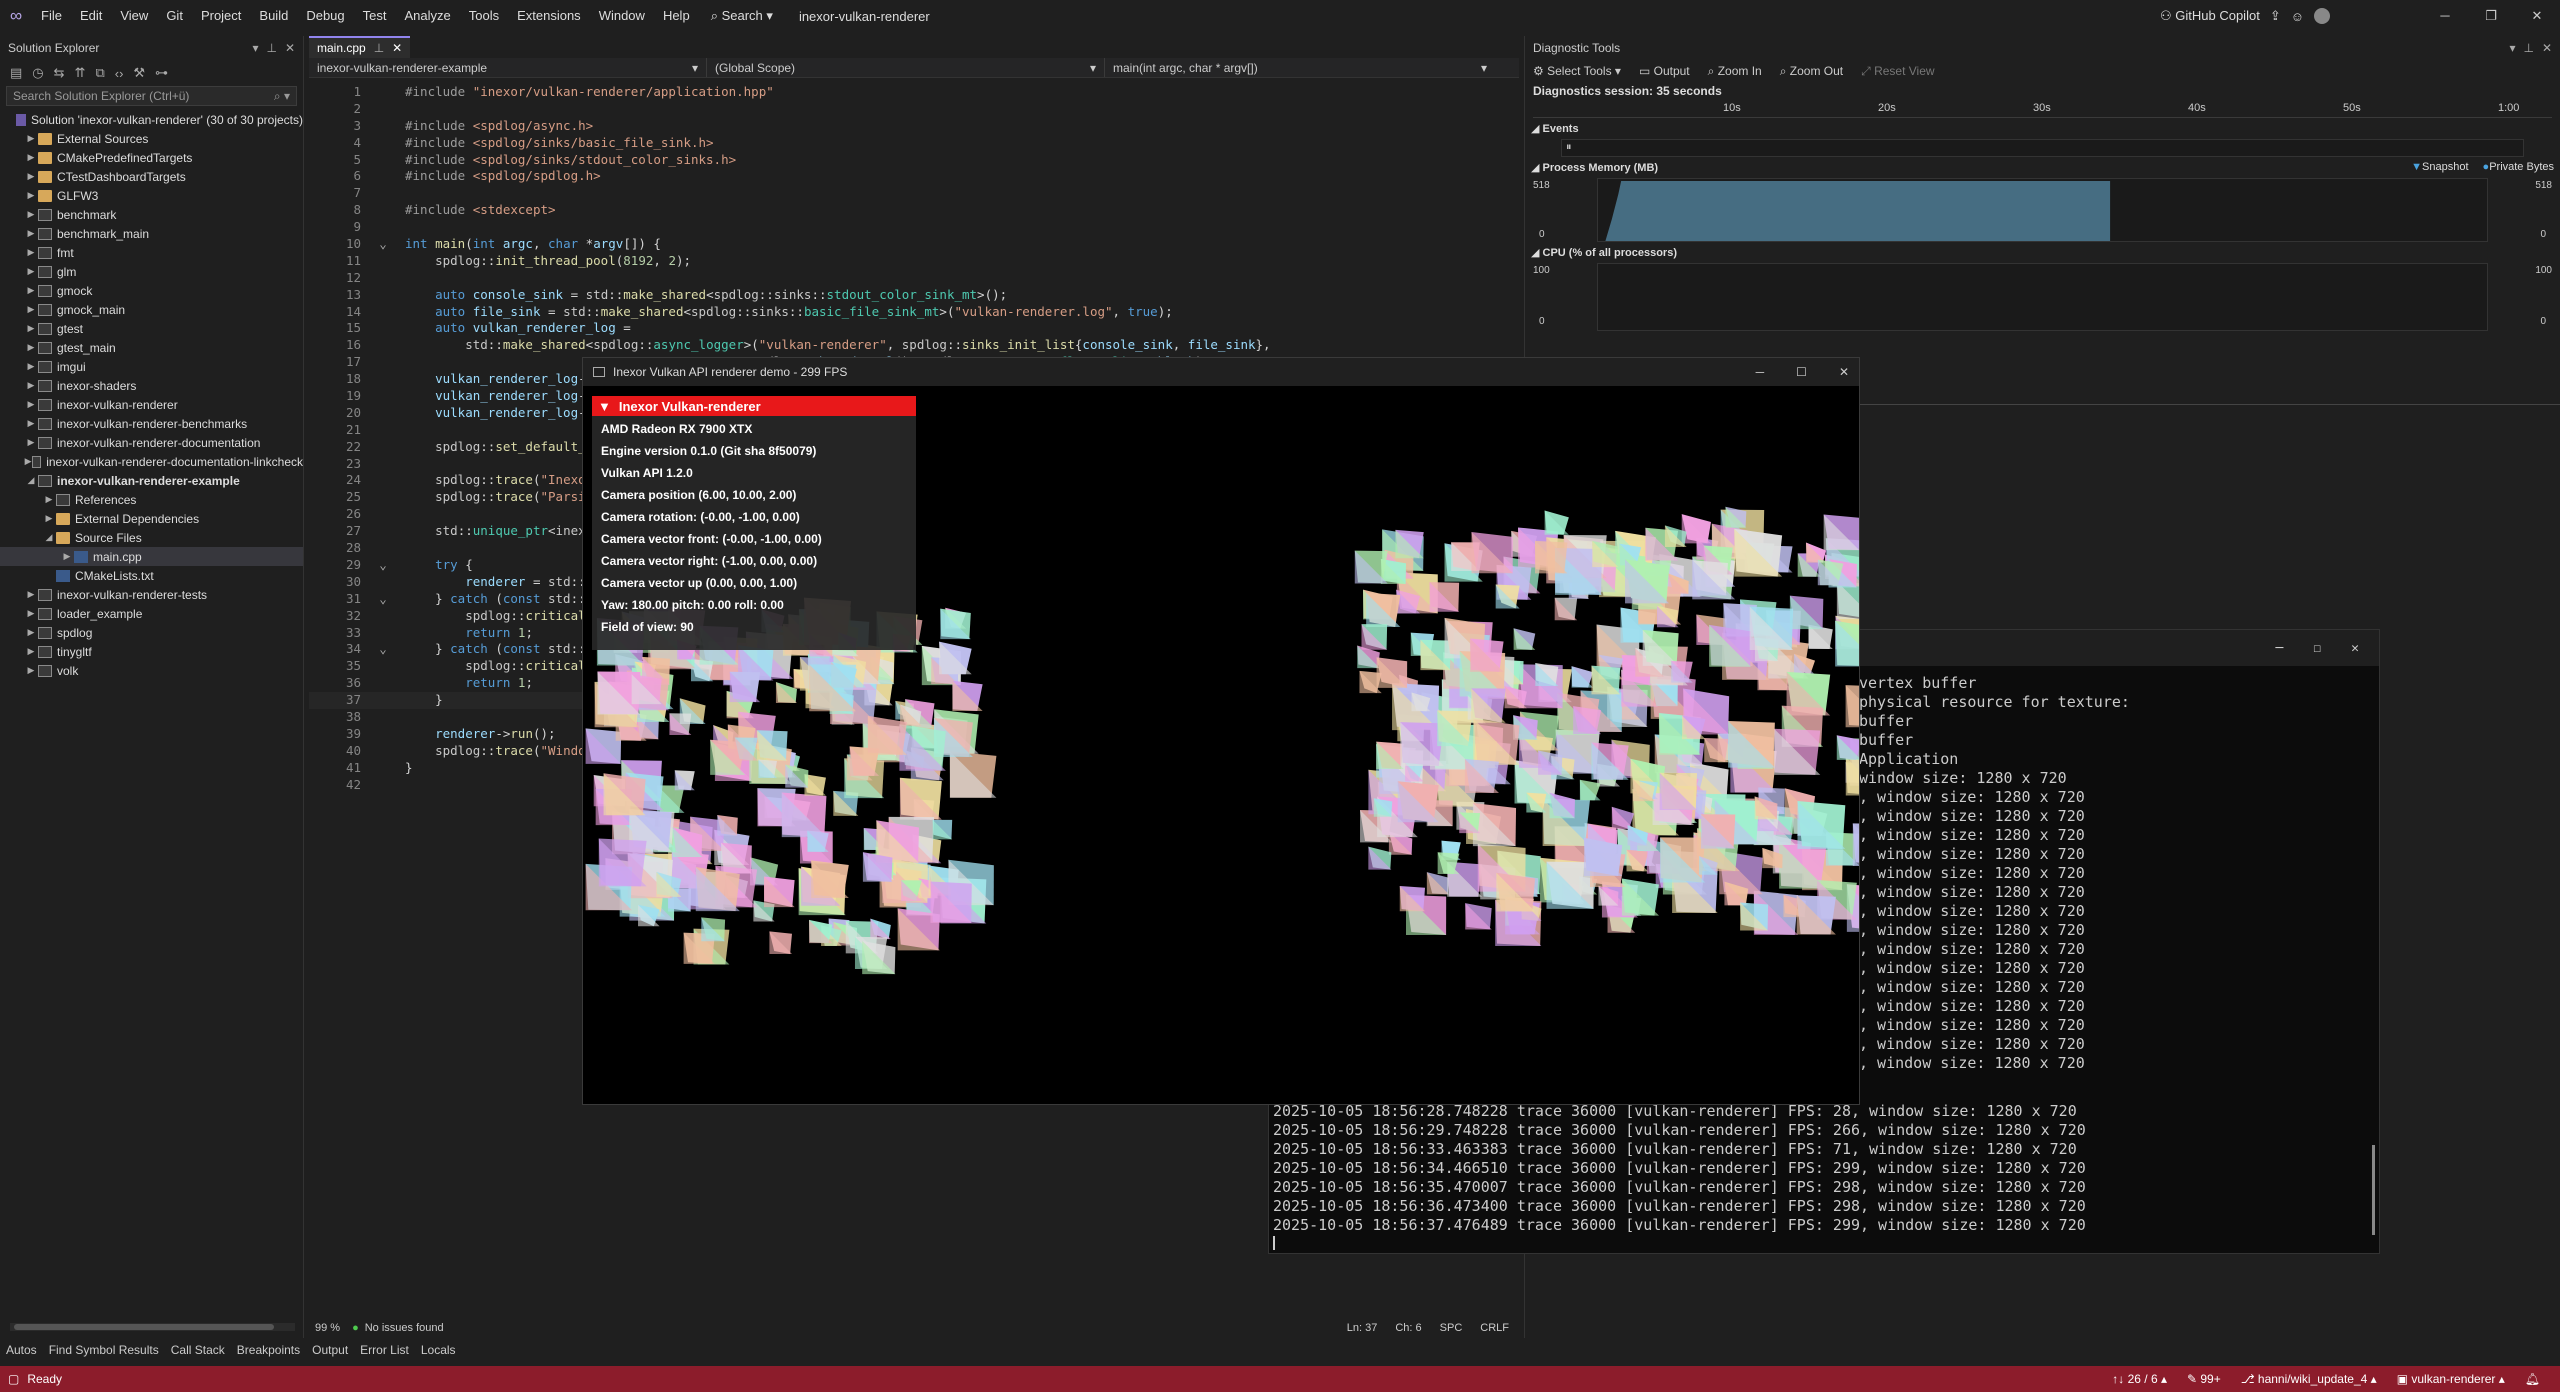  What do you see at coordinates (151, 385) in the screenshot?
I see `tree-item: ▶ inexor-shaders` at bounding box center [151, 385].